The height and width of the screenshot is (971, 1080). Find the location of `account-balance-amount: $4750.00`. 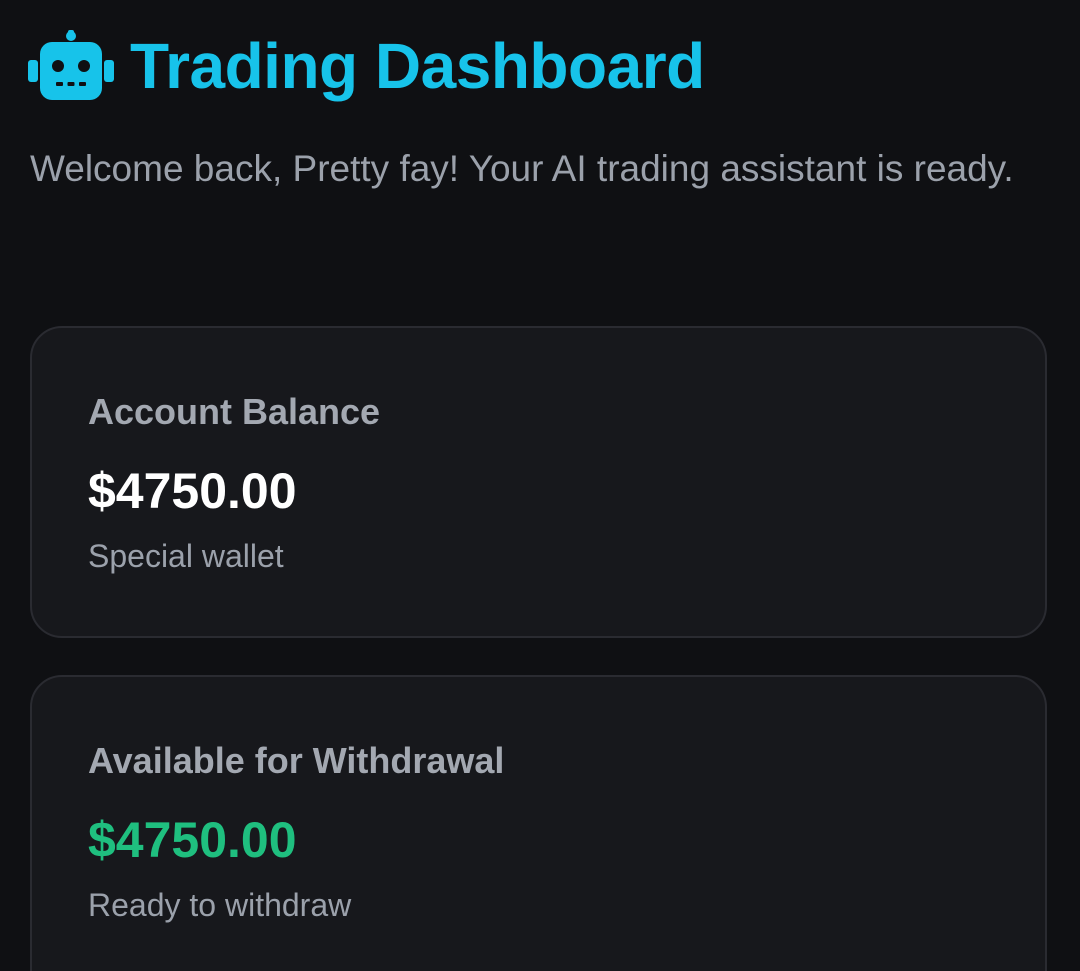

account-balance-amount: $4750.00 is located at coordinates (192, 491).